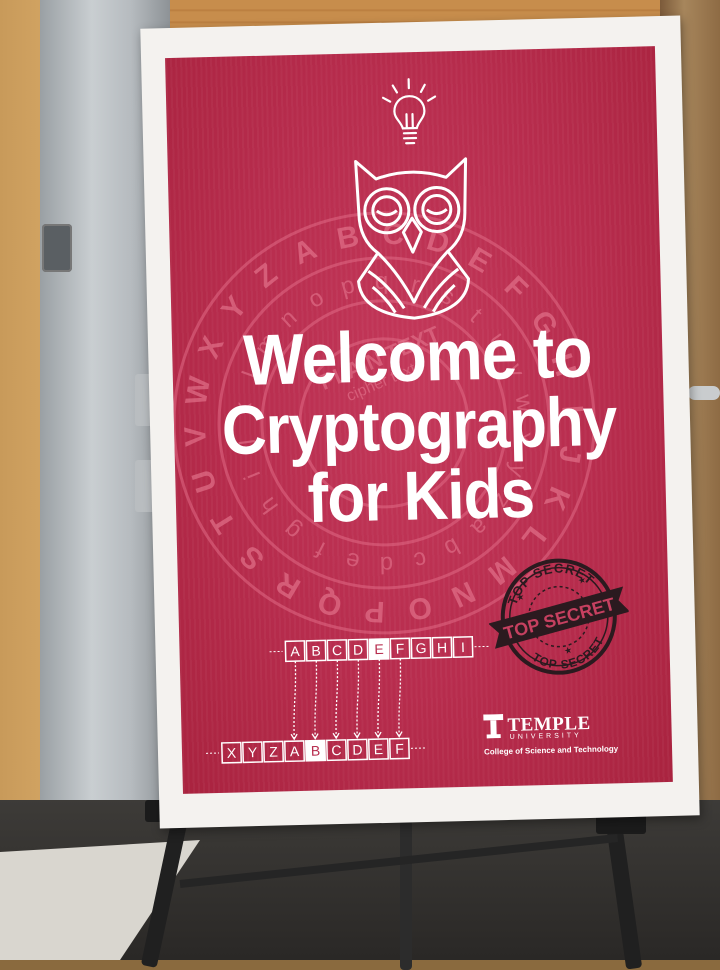 This screenshot has width=720, height=970. I want to click on cipher-letter: I, so click(463, 647).